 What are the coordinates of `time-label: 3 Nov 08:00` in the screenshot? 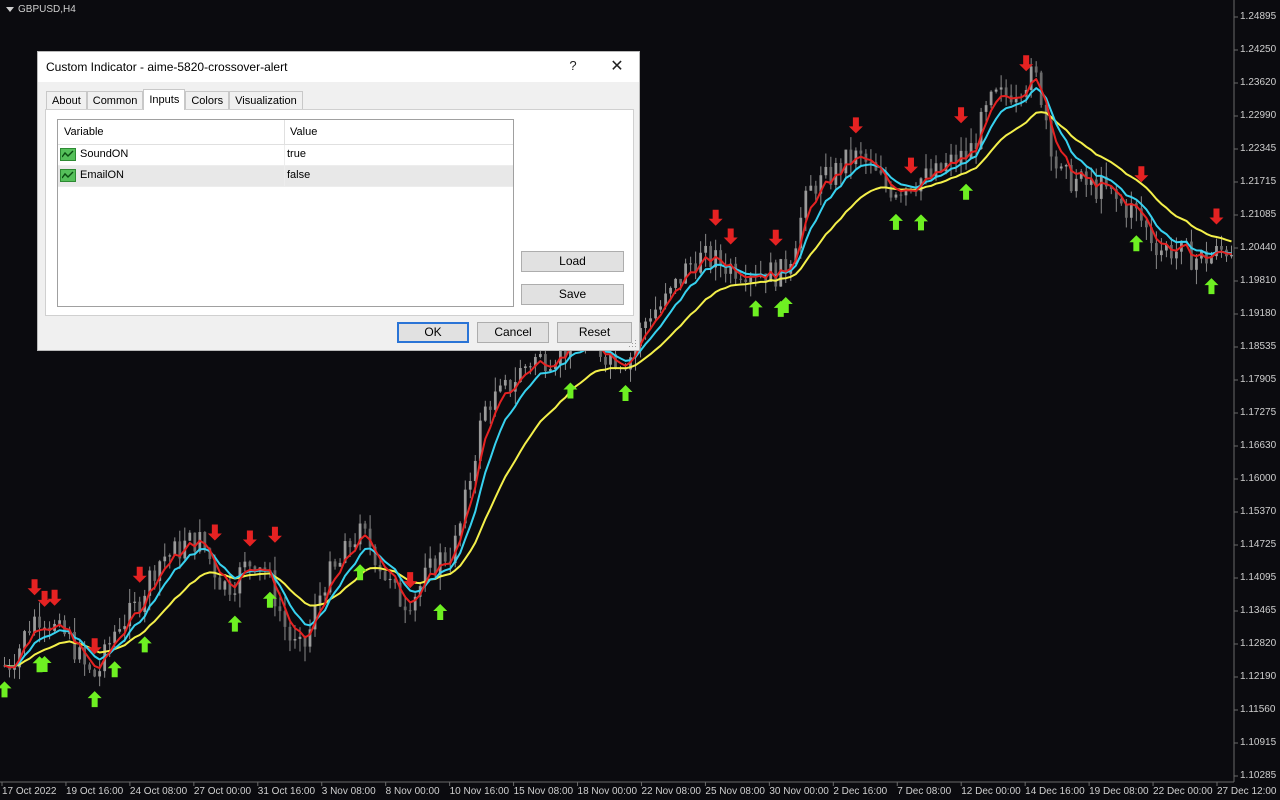 It's located at (348, 791).